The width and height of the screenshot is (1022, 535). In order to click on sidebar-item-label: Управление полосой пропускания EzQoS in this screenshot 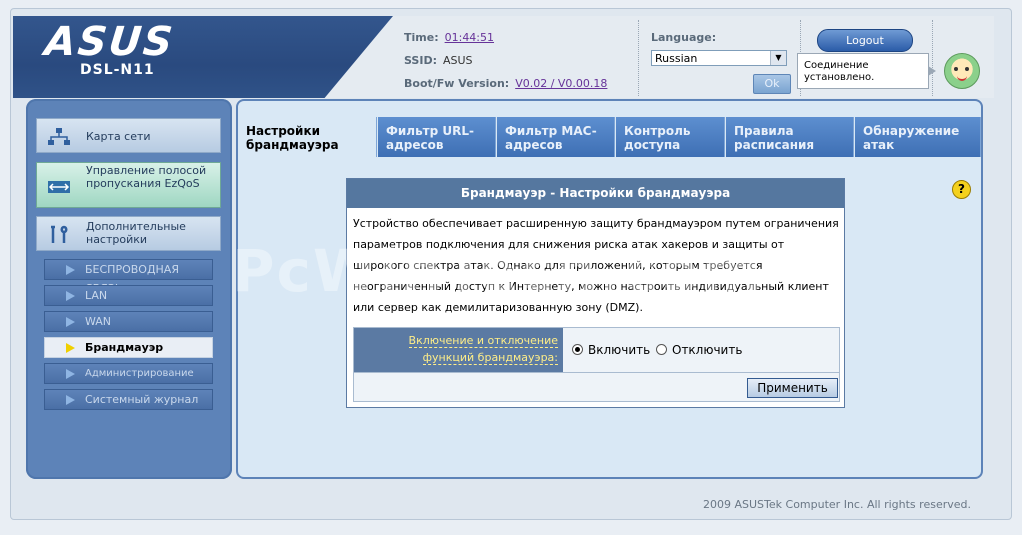, I will do `click(146, 177)`.